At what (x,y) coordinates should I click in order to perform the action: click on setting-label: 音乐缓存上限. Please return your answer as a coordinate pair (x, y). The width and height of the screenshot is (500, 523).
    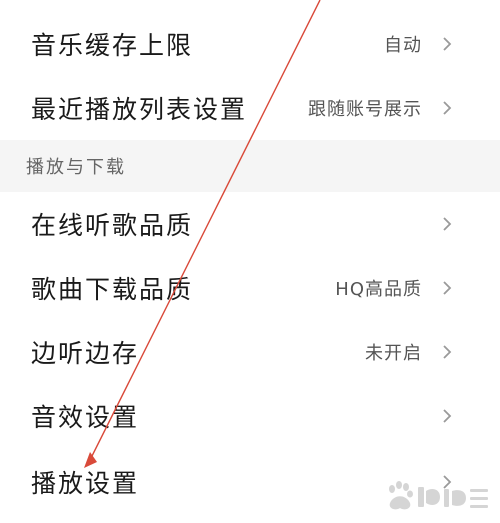
    Looking at the image, I should click on (112, 45).